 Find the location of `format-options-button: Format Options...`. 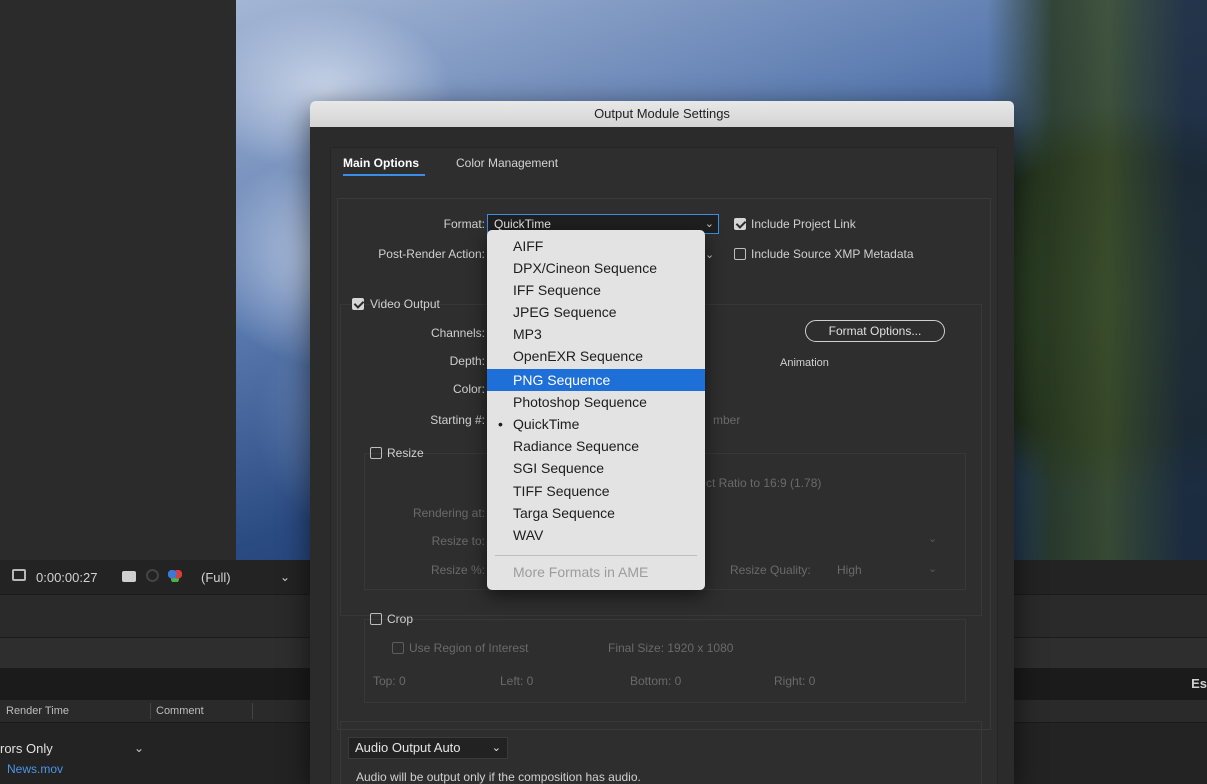

format-options-button: Format Options... is located at coordinates (875, 331).